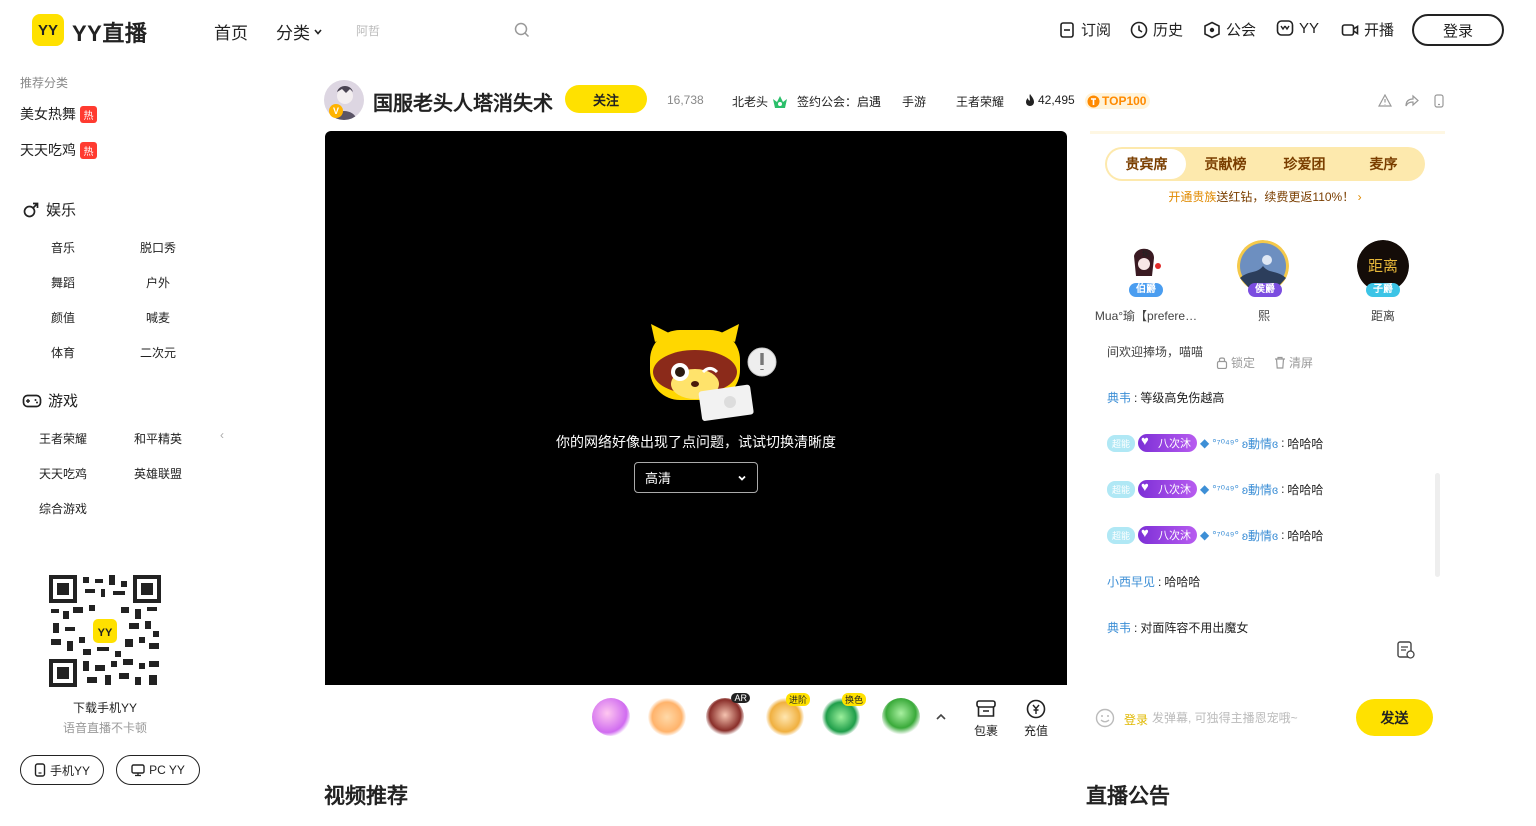 This screenshot has height=826, width=1536. What do you see at coordinates (88, 150) in the screenshot?
I see `hot-badge: 热` at bounding box center [88, 150].